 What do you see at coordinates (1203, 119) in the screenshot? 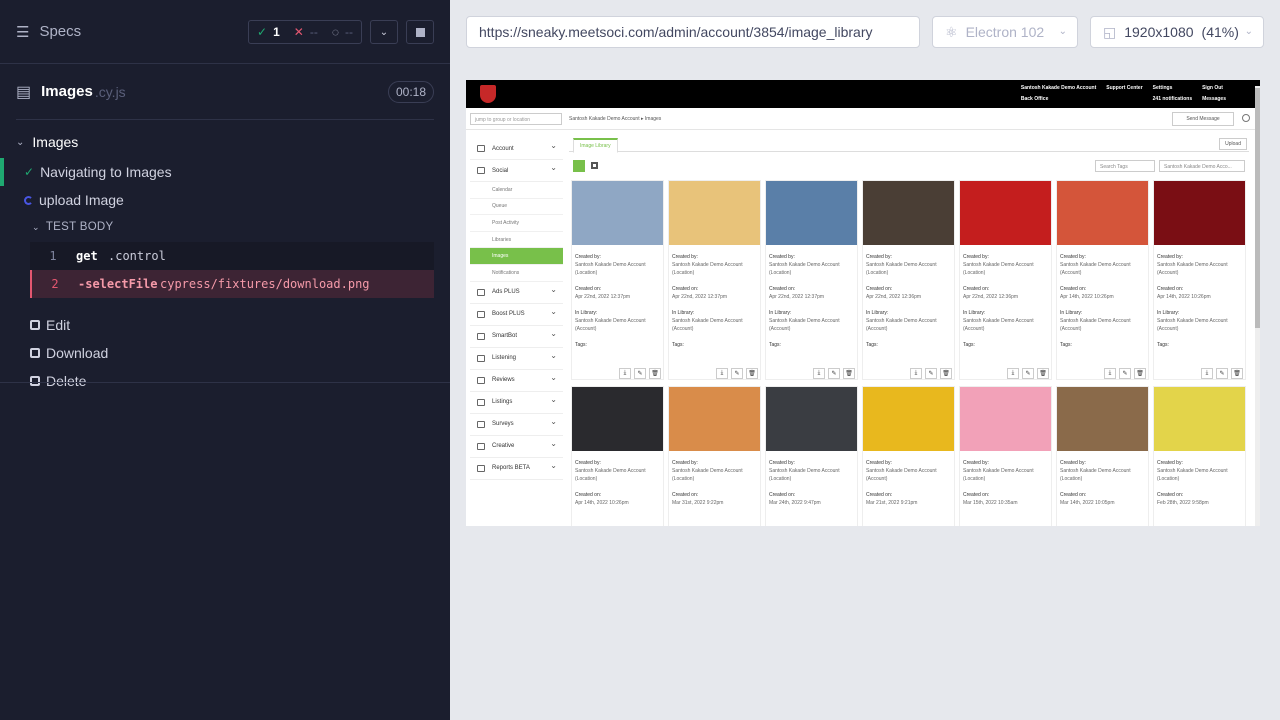
I see `send-message-button: Send Message` at bounding box center [1203, 119].